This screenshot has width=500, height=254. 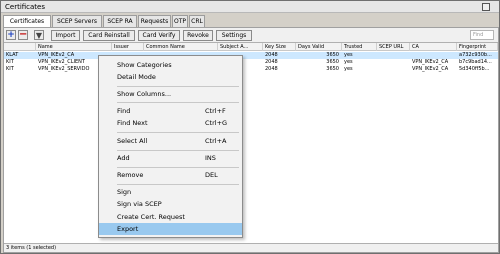 I want to click on tab-otp: OTP, so click(x=180, y=21).